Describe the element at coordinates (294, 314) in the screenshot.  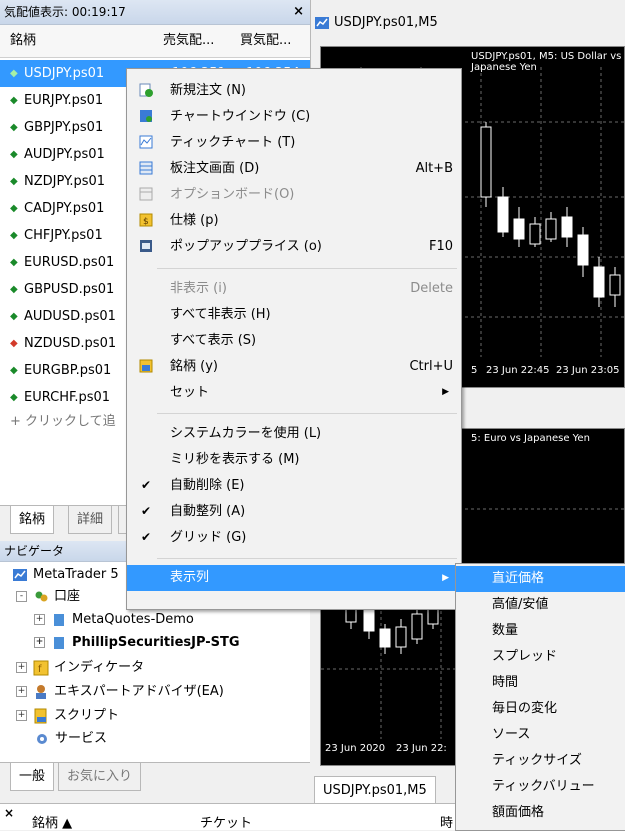
I see `menu-item-hide-all: すべて非表示 (H)` at that location.